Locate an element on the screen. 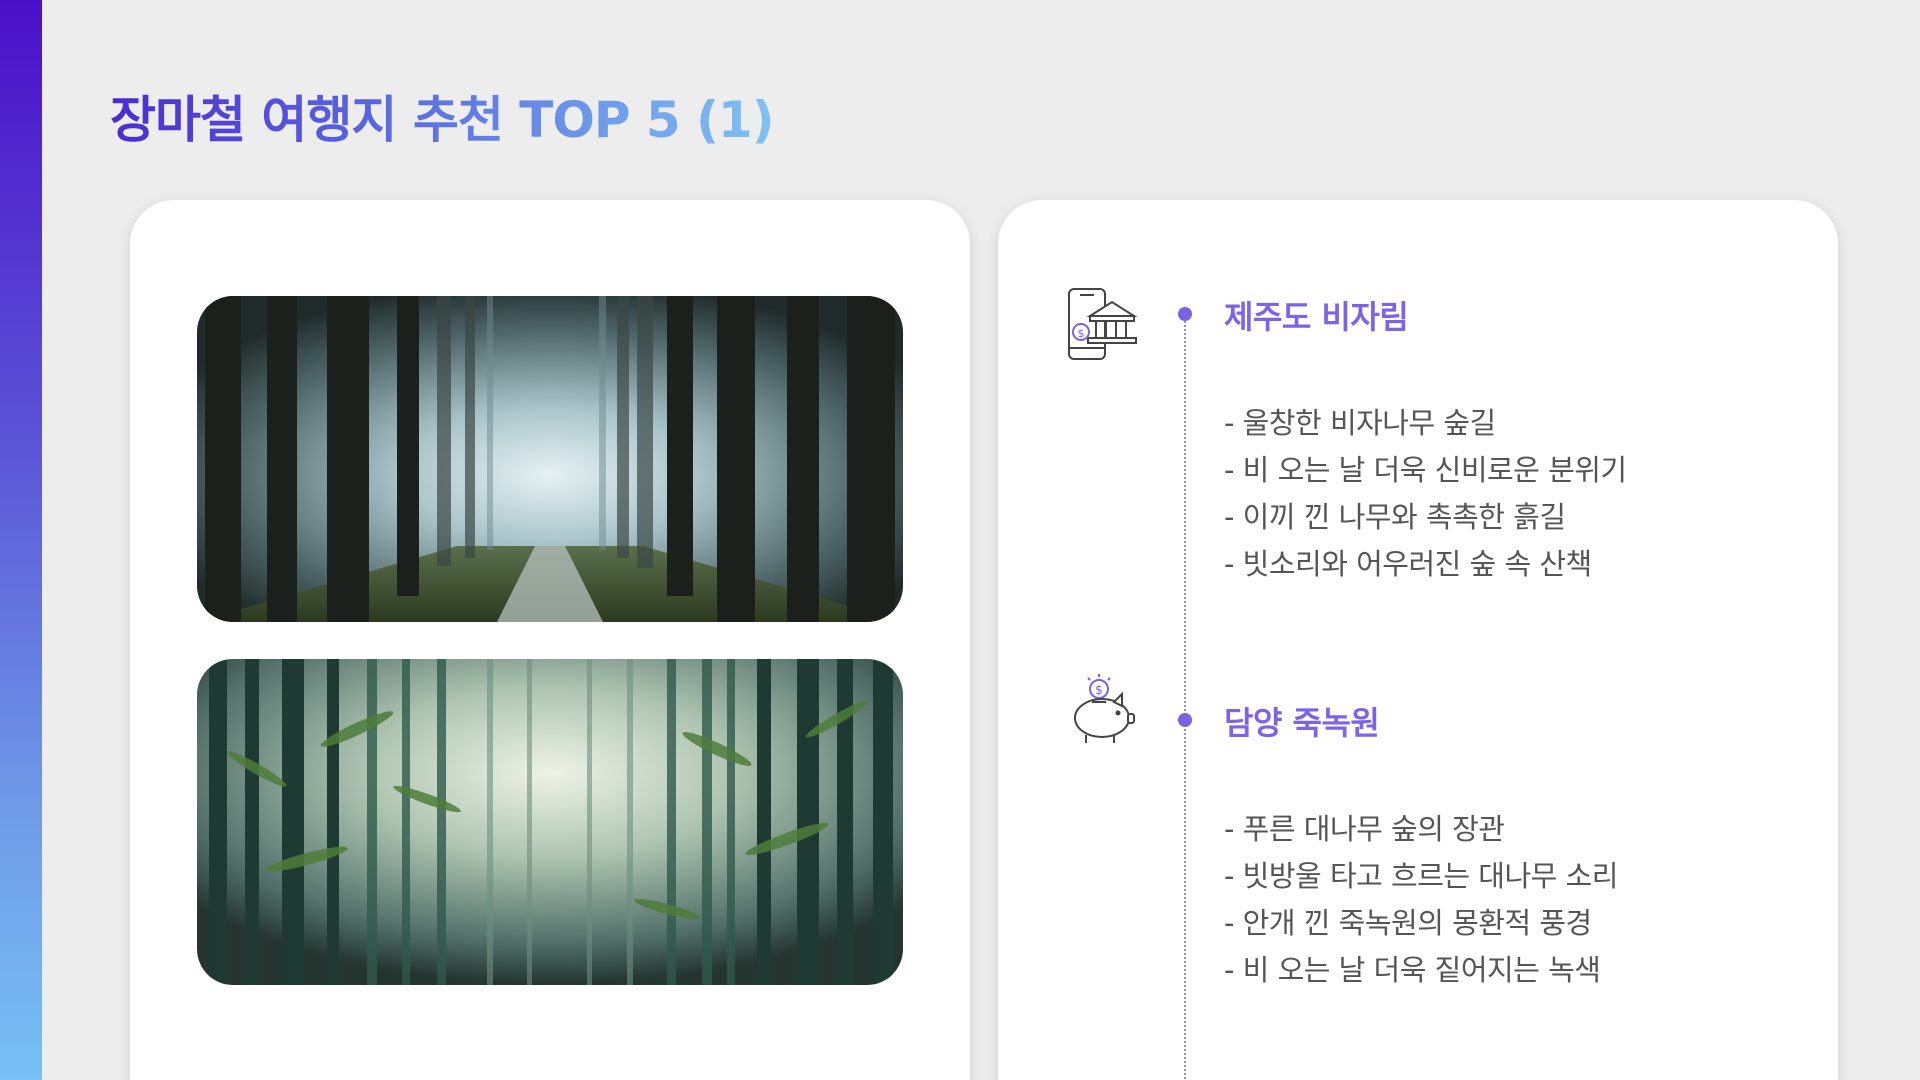 This screenshot has height=1080, width=1920. foggy-forest-path-photo is located at coordinates (550, 459).